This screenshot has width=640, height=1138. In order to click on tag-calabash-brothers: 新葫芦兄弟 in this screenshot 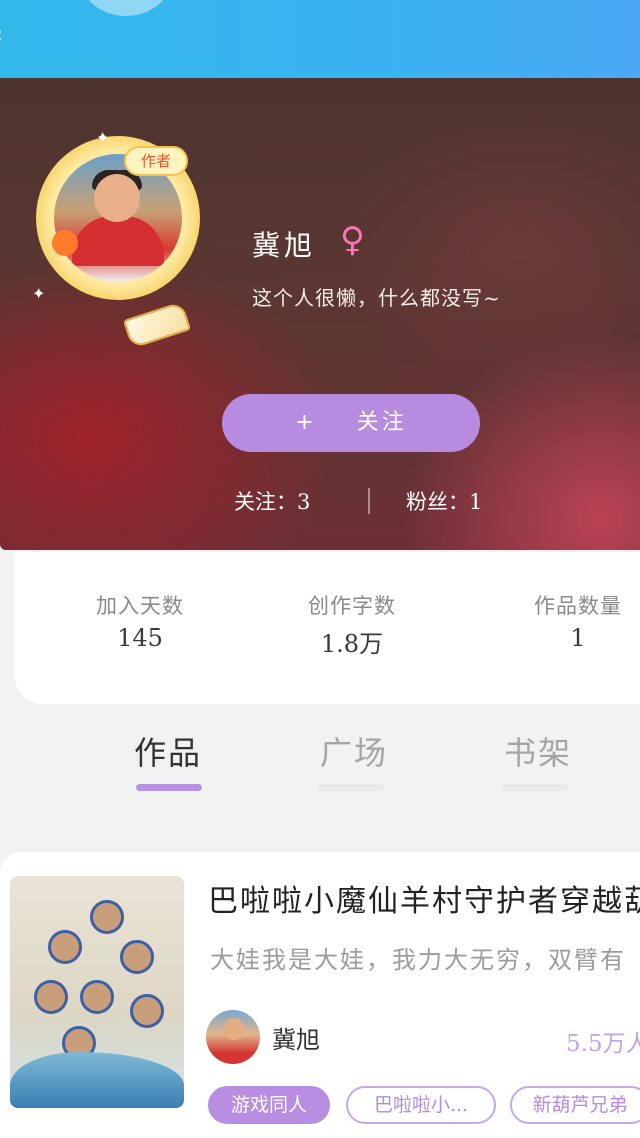, I will do `click(575, 1105)`.